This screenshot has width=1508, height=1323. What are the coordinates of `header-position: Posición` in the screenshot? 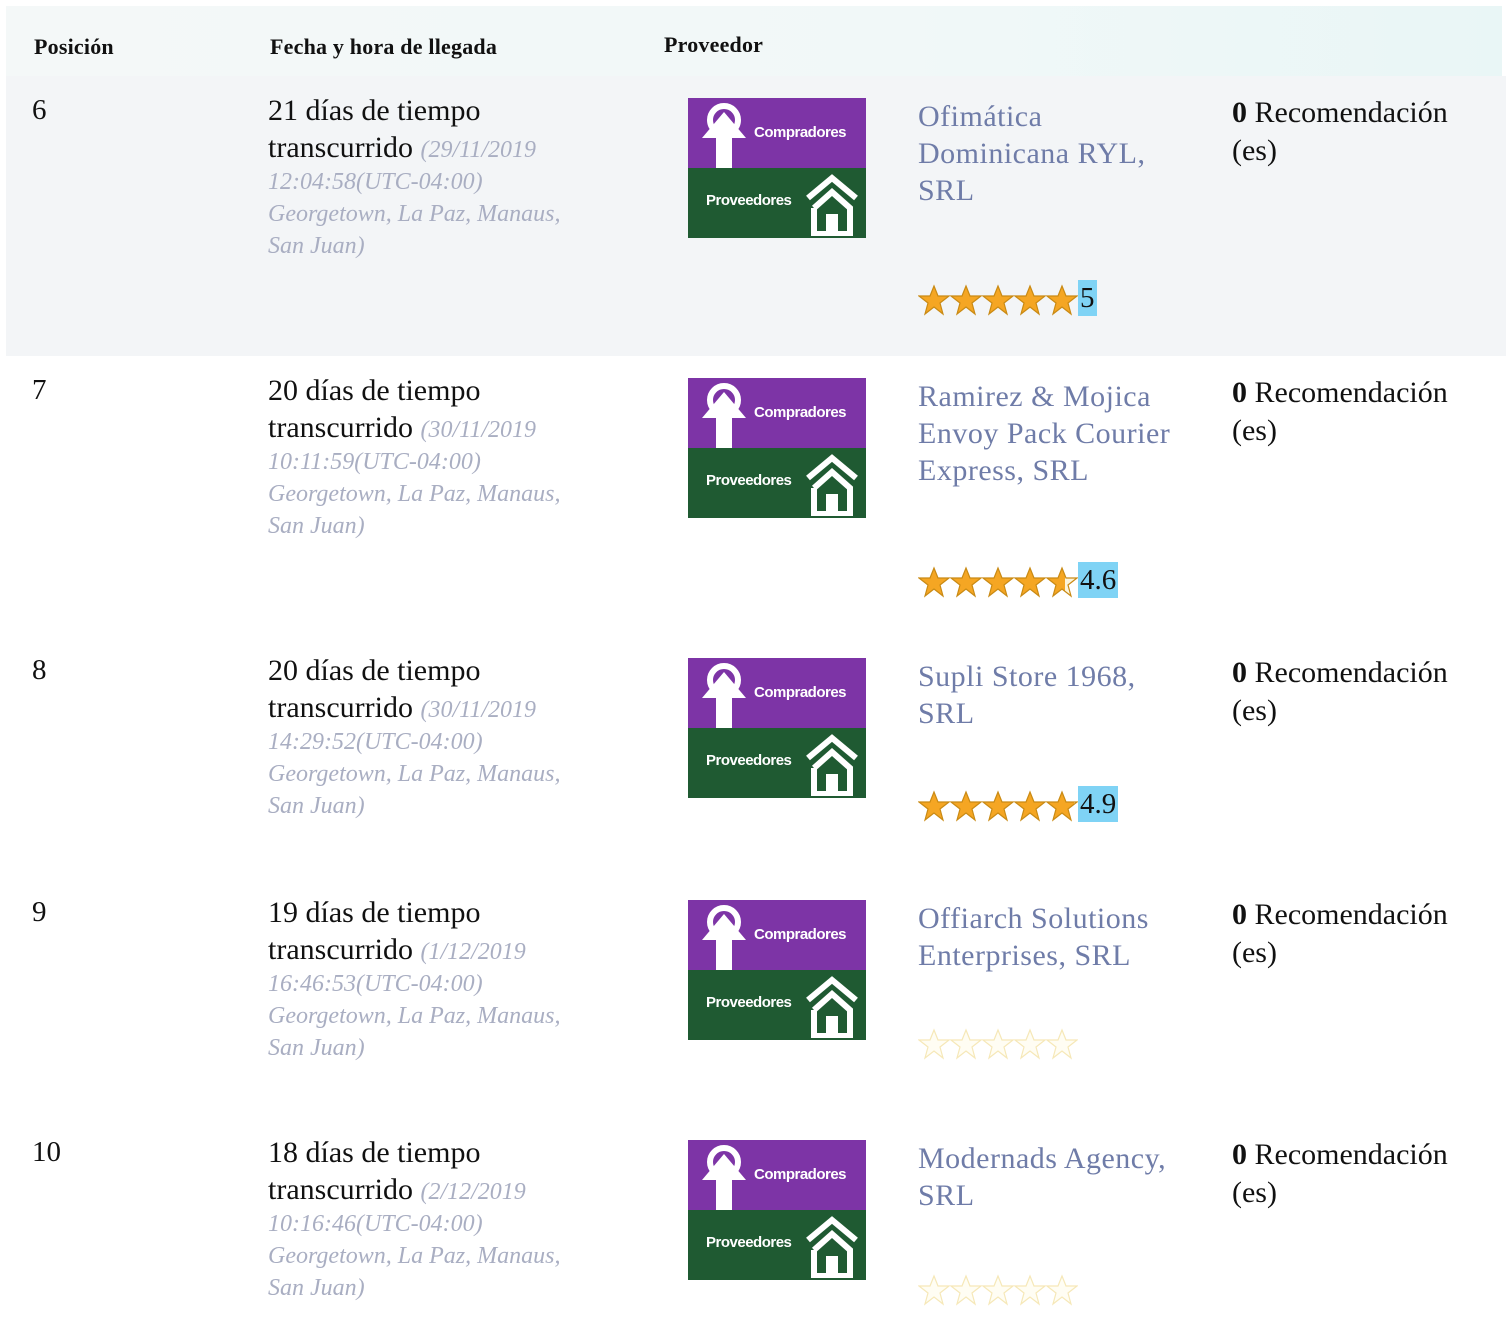 It's located at (74, 46).